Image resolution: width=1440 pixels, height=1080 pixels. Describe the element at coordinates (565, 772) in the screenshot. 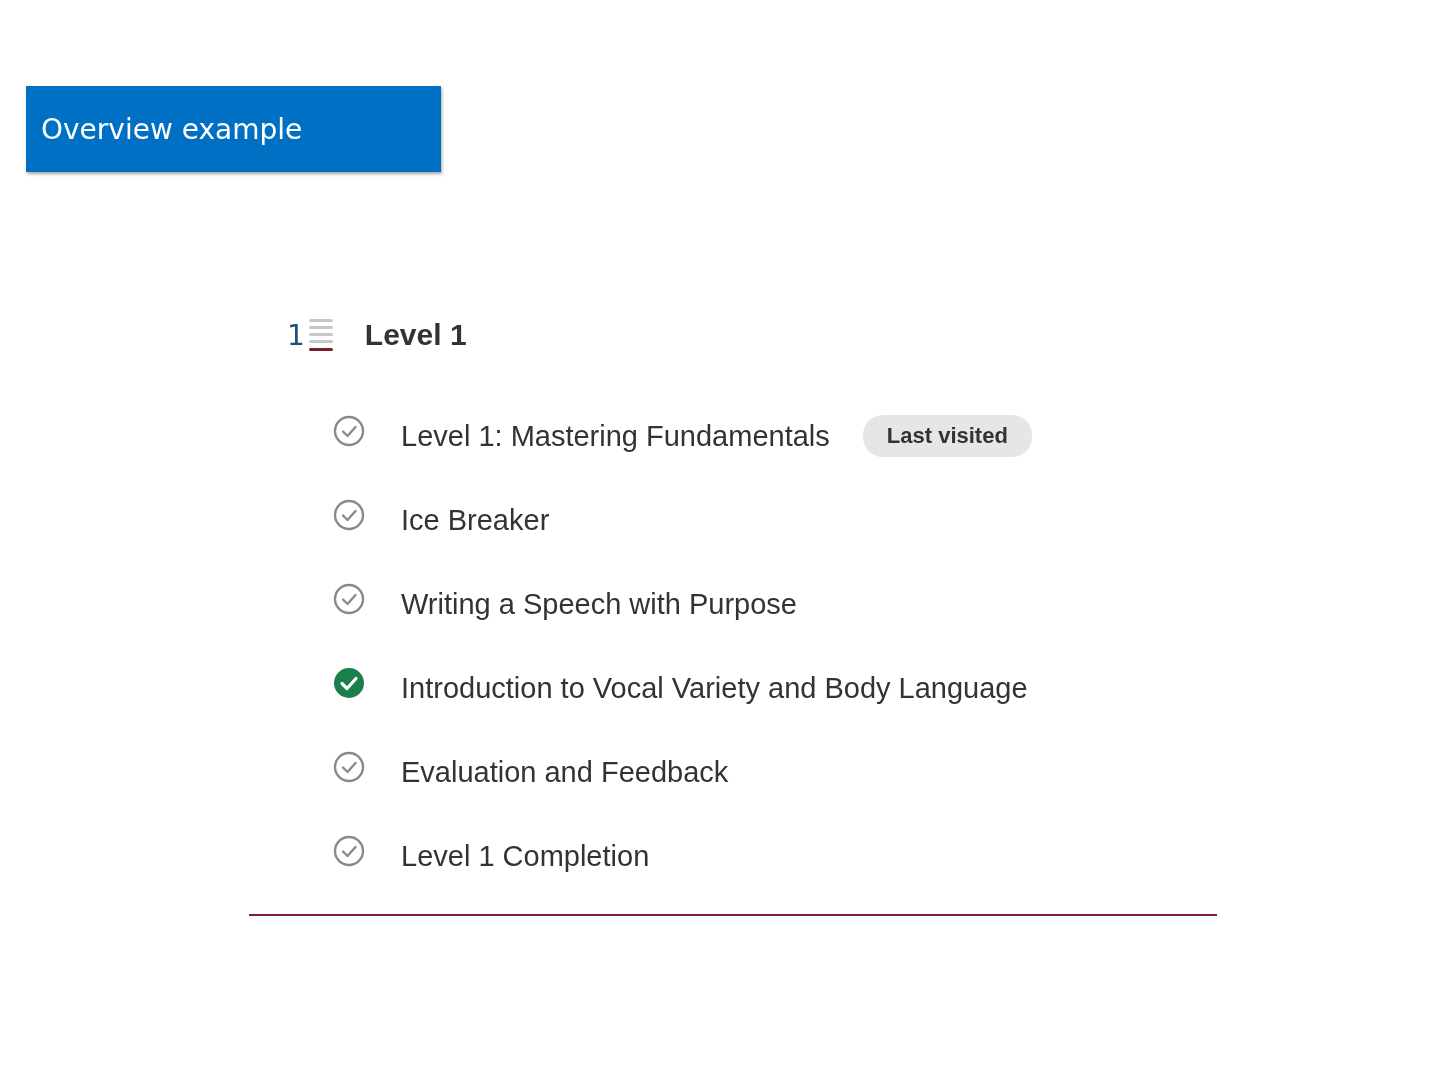

I see `lesson-link: Evaluation and Feedback` at that location.